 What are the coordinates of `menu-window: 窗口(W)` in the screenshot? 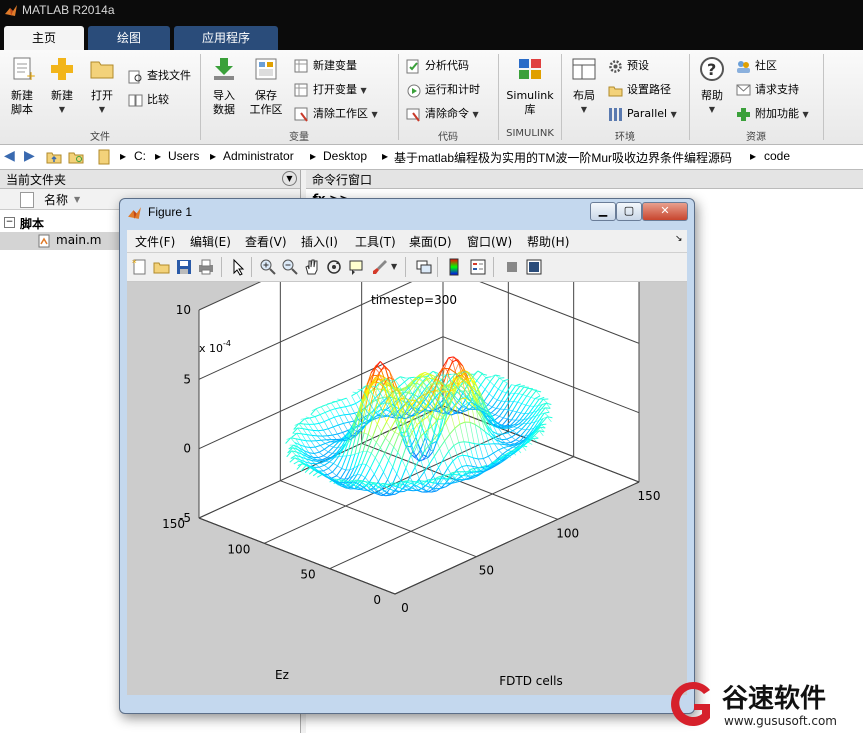 It's located at (489, 241).